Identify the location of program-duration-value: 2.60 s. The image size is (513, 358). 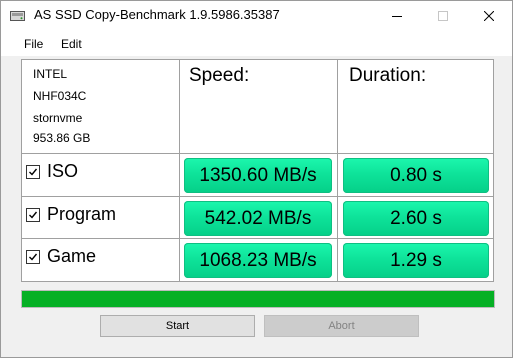
(416, 218).